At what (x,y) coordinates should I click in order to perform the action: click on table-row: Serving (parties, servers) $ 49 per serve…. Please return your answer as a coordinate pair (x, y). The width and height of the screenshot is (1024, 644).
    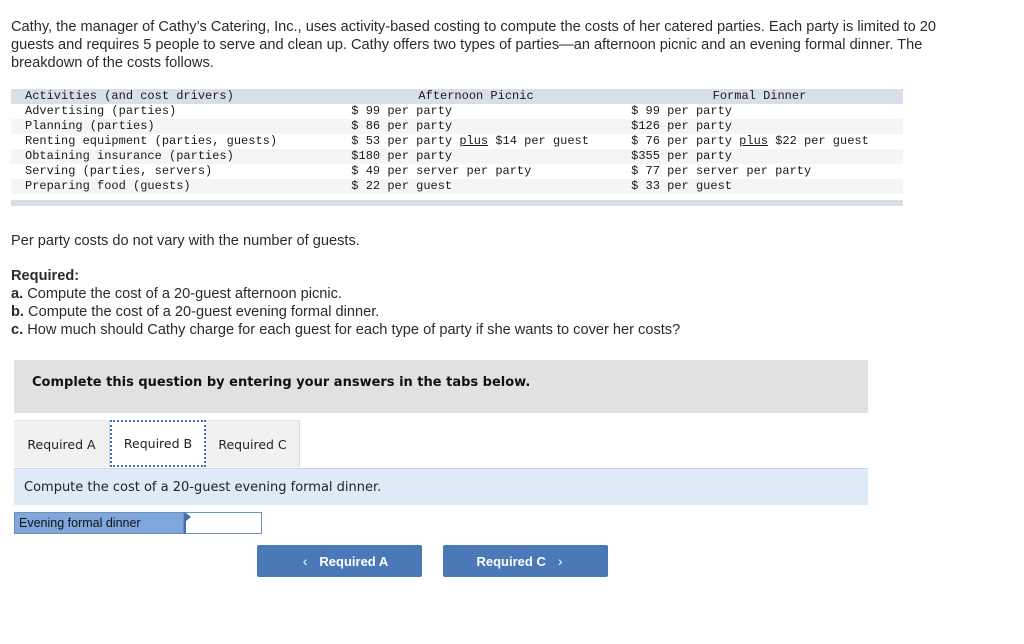
    Looking at the image, I should click on (457, 171).